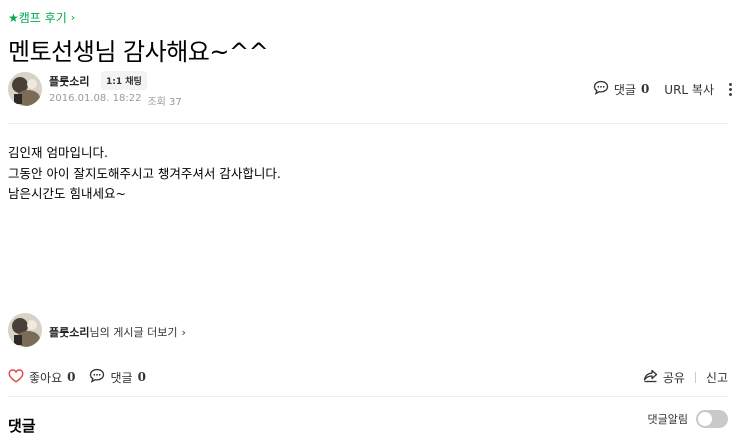  Describe the element at coordinates (71, 377) in the screenshot. I see `like-count: 0` at that location.